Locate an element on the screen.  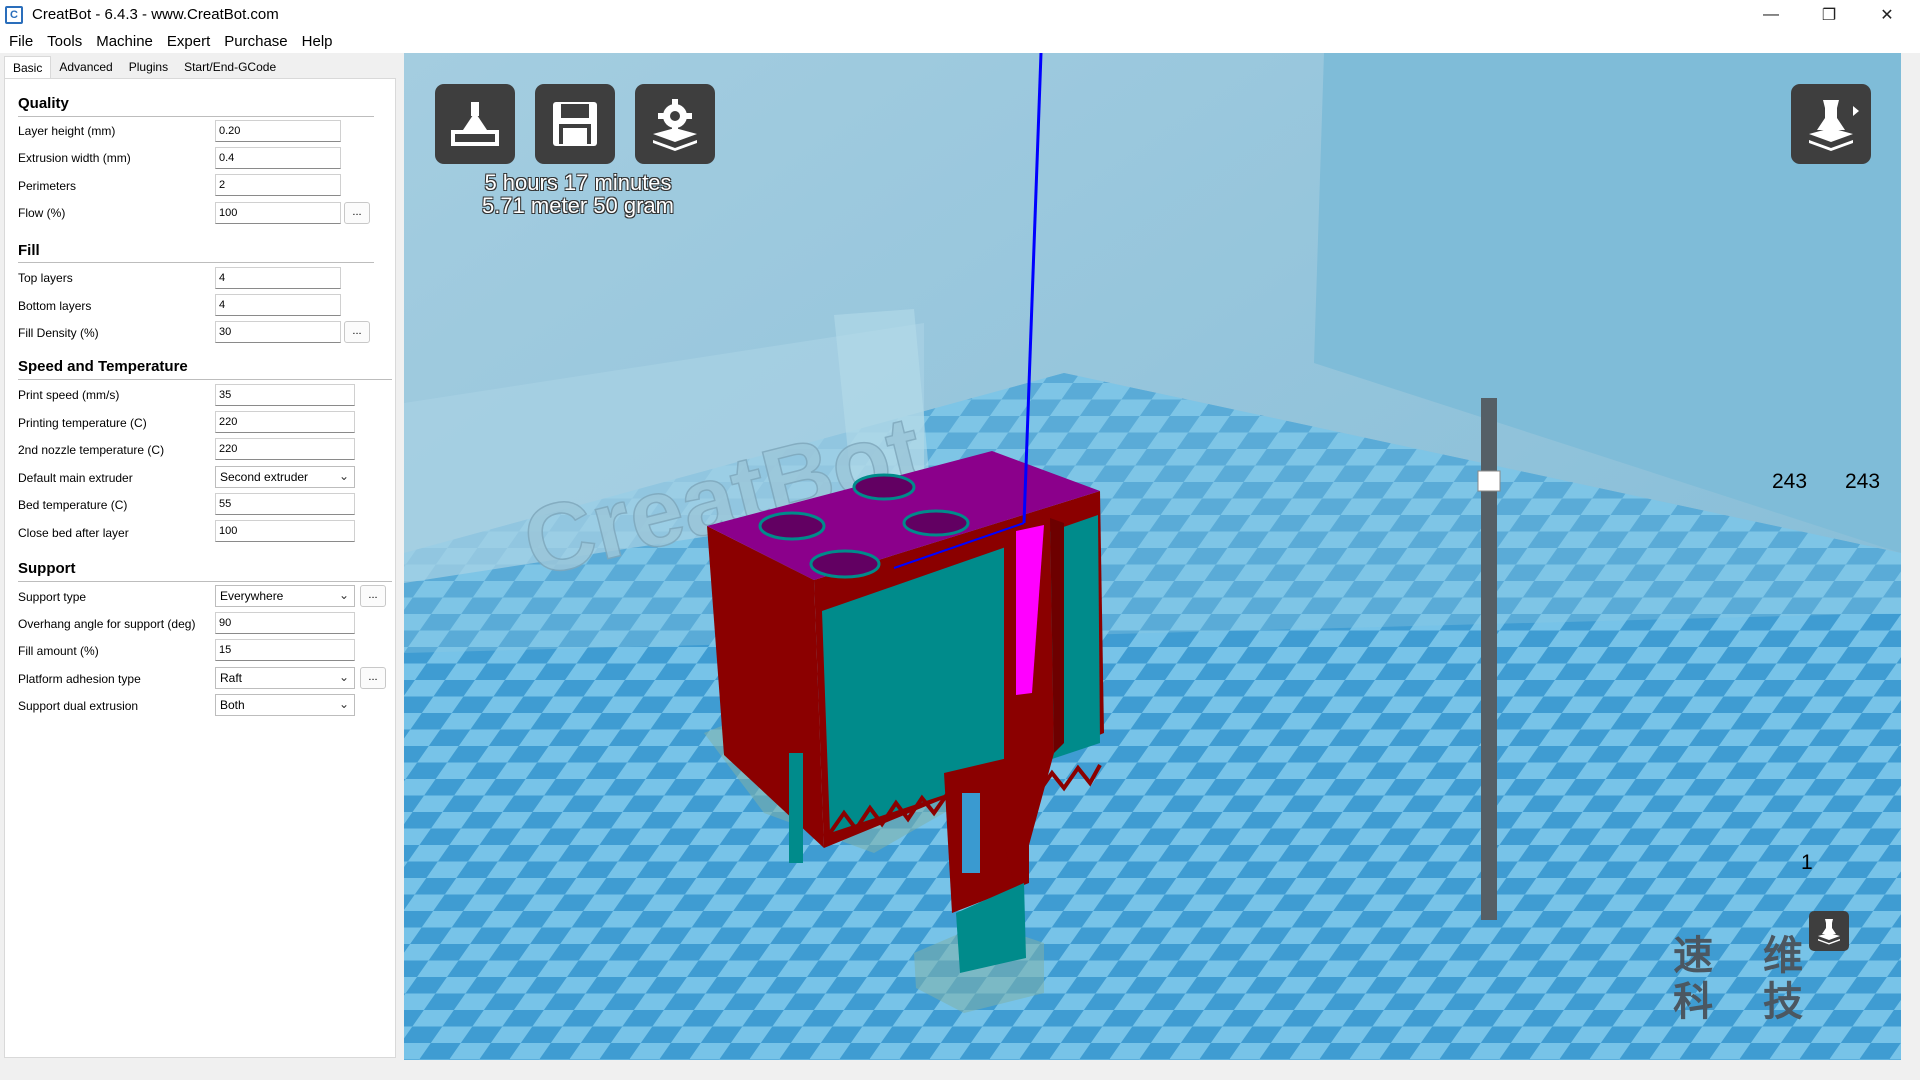
perimeters-label: Perimeters is located at coordinates (47, 186).